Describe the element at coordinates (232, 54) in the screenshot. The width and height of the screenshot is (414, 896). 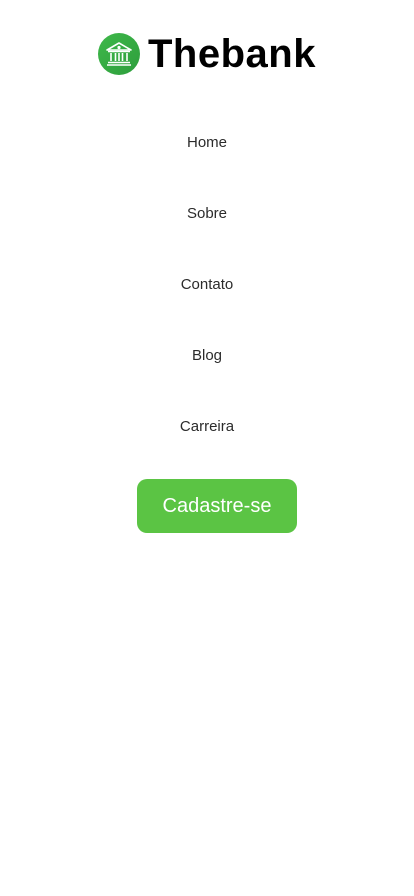
I see `brand-name: Thebank` at that location.